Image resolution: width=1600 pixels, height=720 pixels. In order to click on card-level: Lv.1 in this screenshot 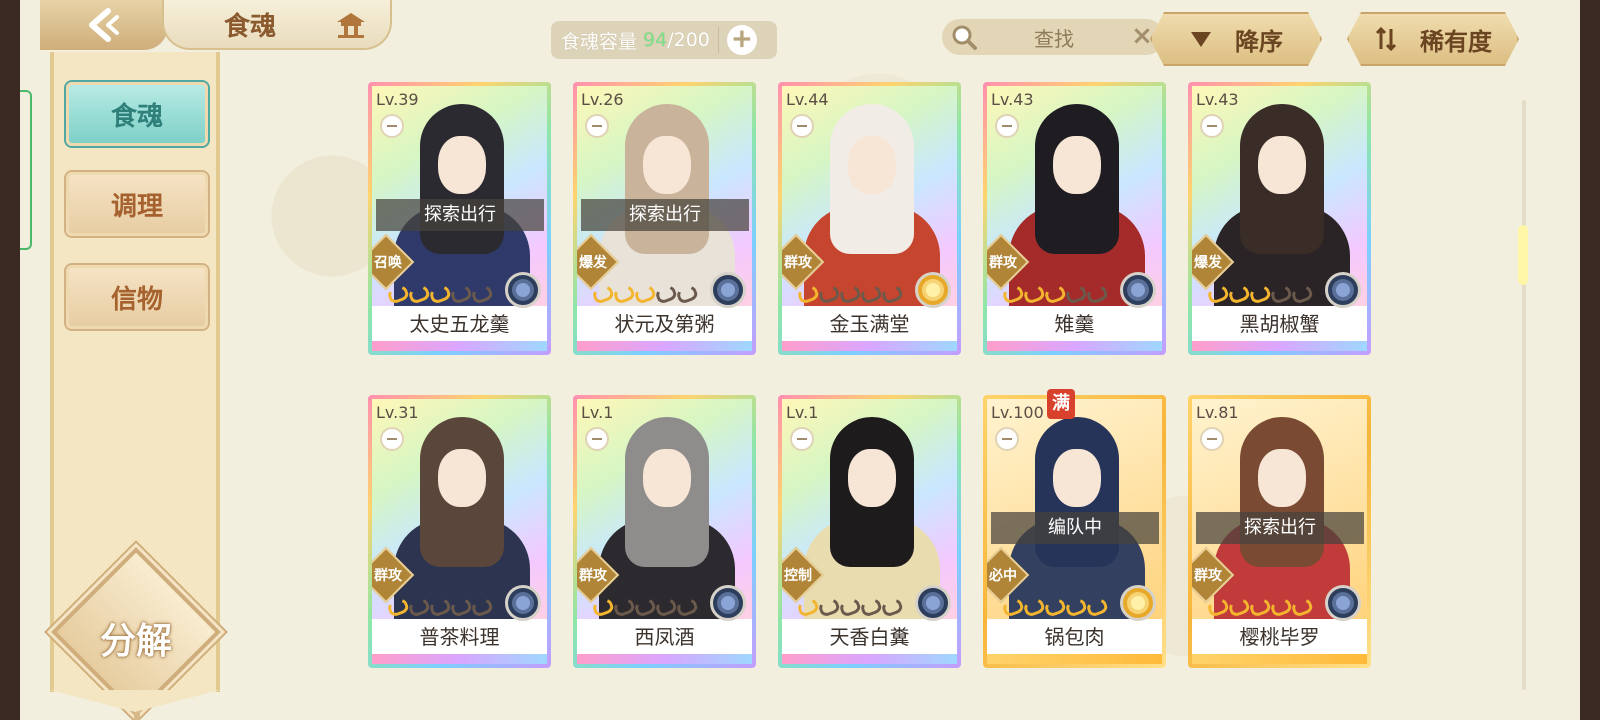, I will do `click(597, 412)`.